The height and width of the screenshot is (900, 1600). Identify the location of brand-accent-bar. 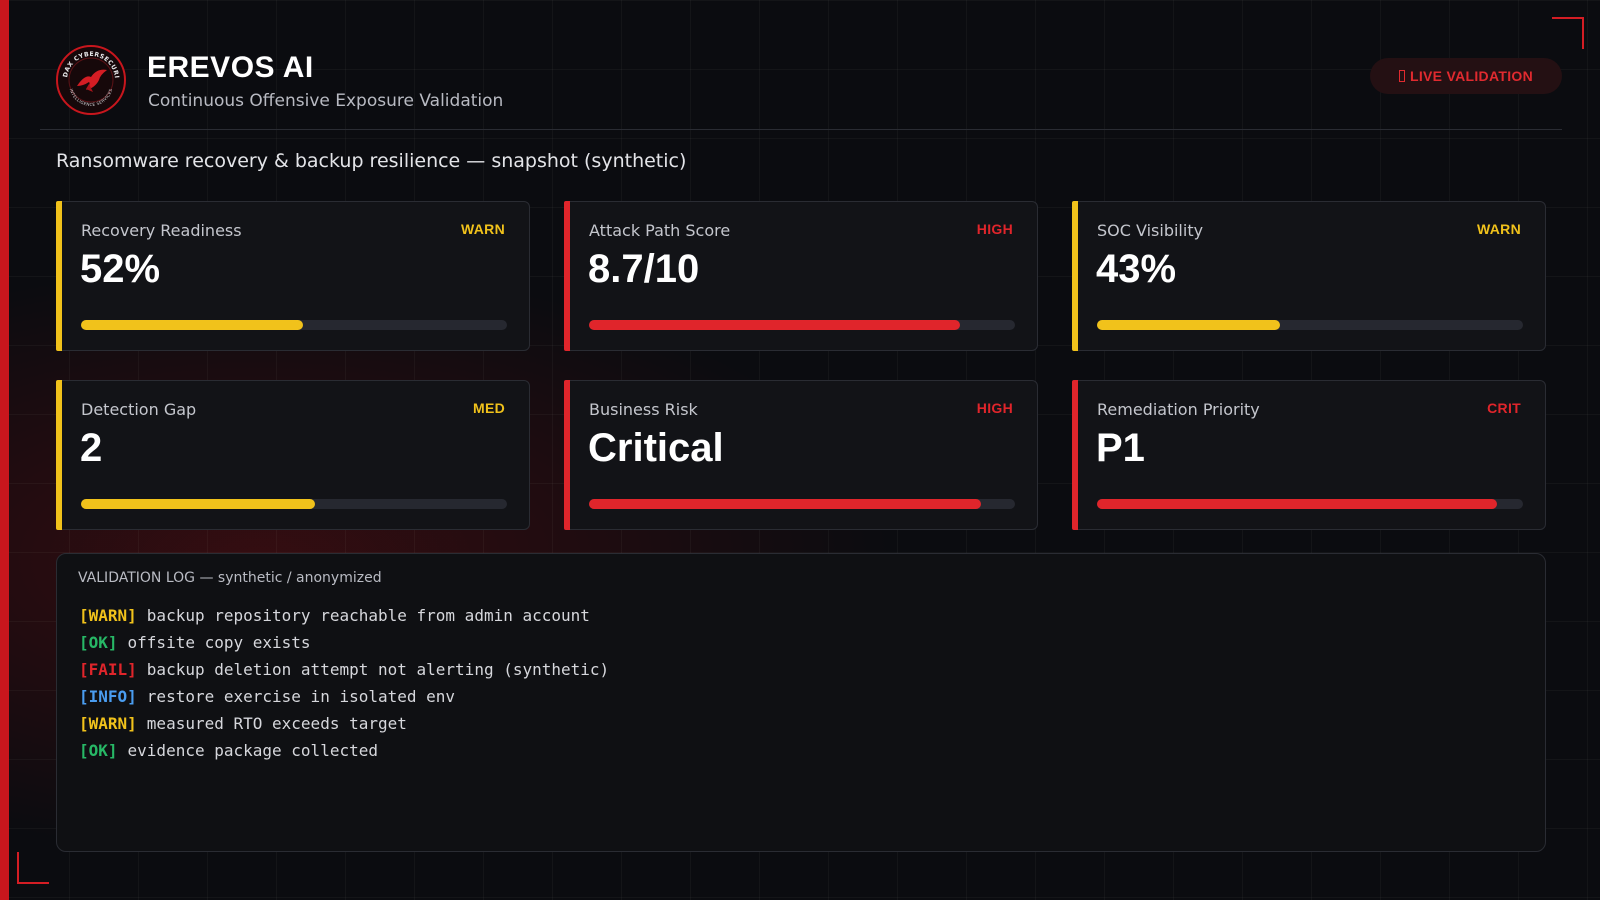
(4, 450).